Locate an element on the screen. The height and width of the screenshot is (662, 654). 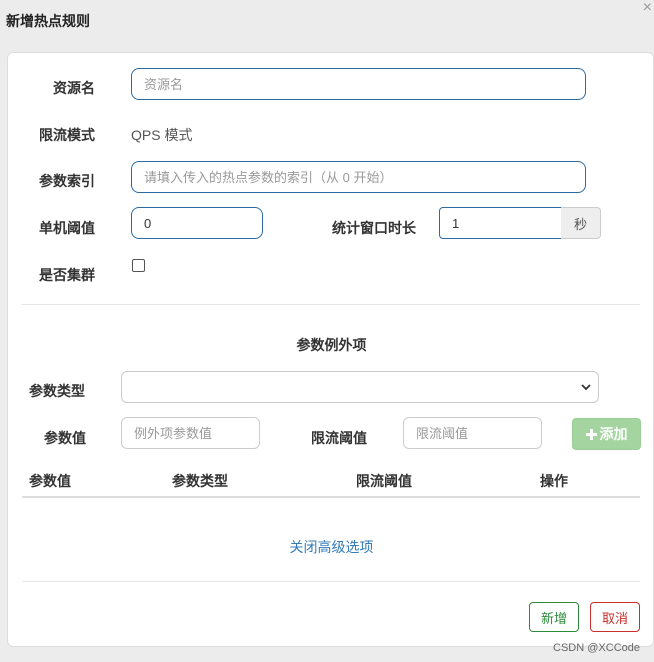
save-button: 新增 is located at coordinates (554, 617).